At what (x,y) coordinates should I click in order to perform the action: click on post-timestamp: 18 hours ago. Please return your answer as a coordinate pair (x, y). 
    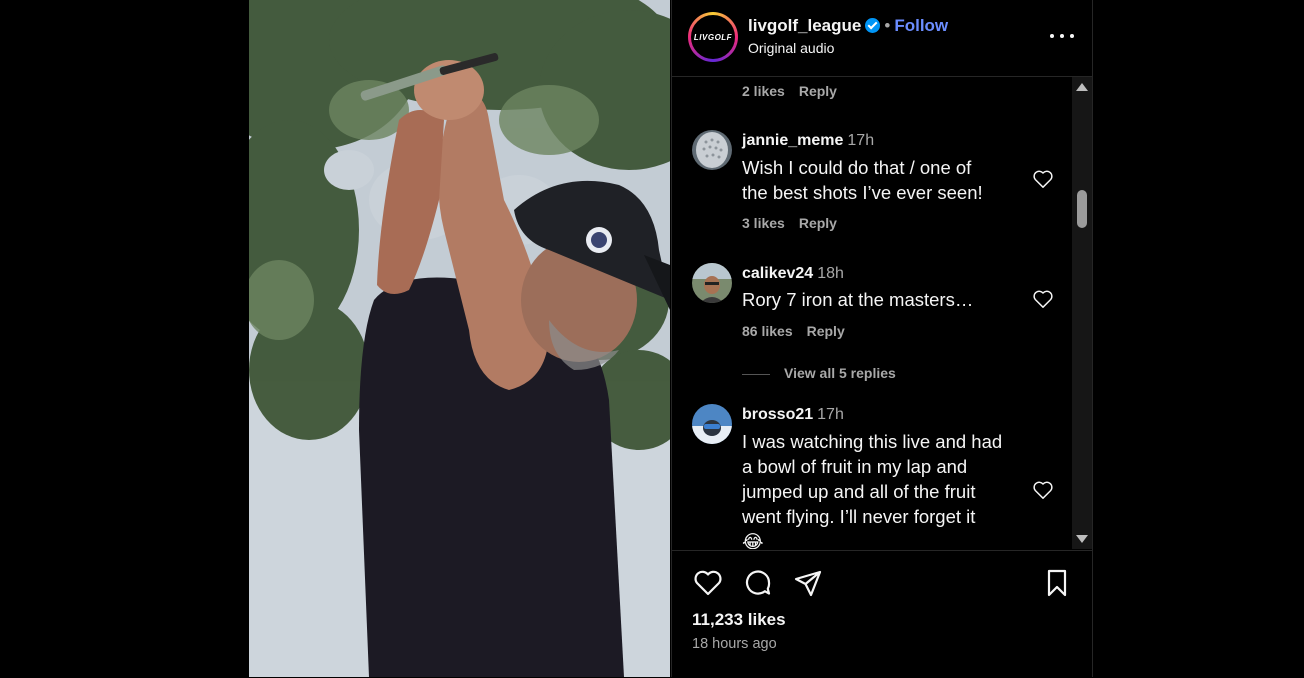
    Looking at the image, I should click on (734, 644).